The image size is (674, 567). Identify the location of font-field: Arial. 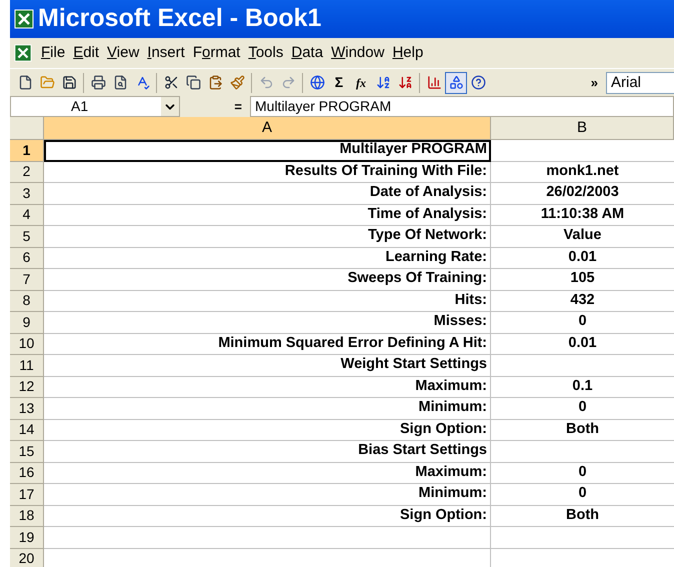
(640, 83).